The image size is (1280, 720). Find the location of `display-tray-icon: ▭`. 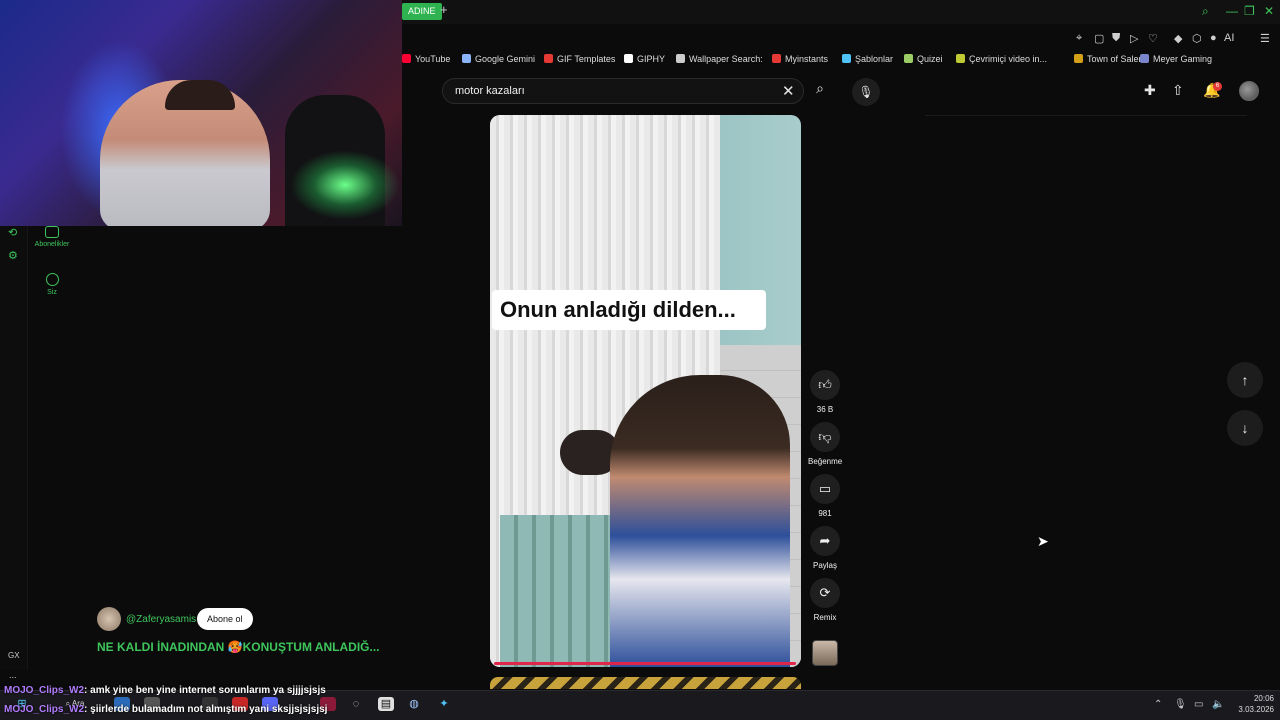

display-tray-icon: ▭ is located at coordinates (1198, 704).